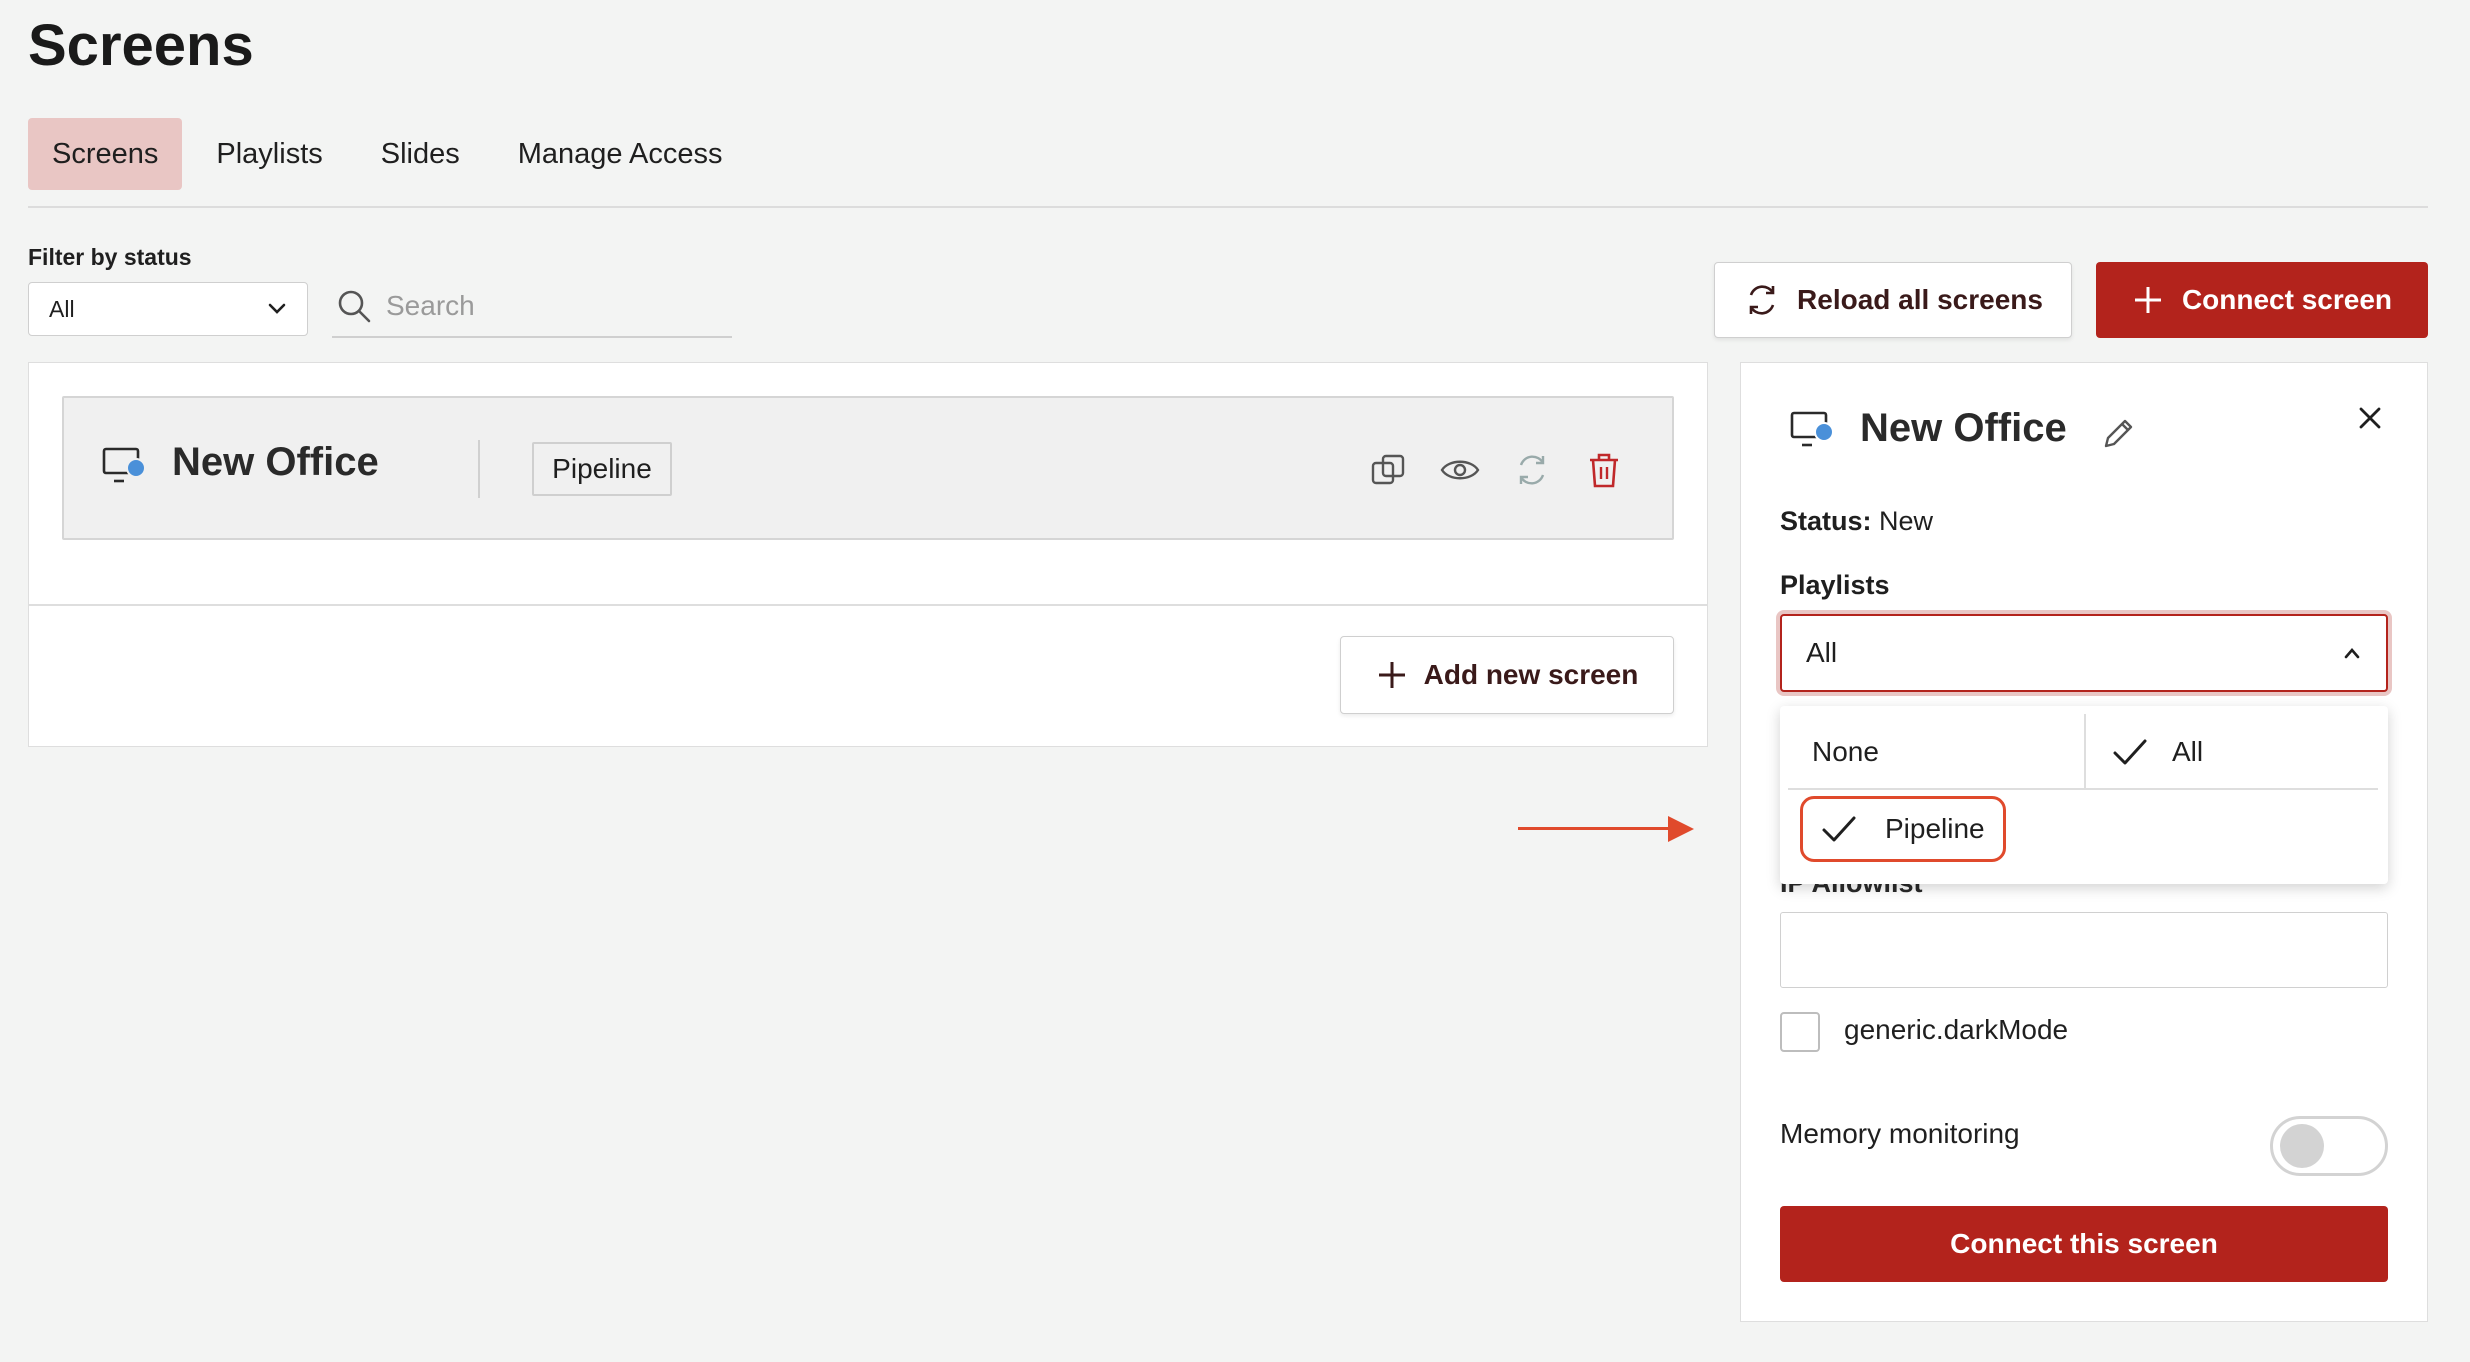  Describe the element at coordinates (1531, 674) in the screenshot. I see `add-new-screen-label: Add new screen` at that location.